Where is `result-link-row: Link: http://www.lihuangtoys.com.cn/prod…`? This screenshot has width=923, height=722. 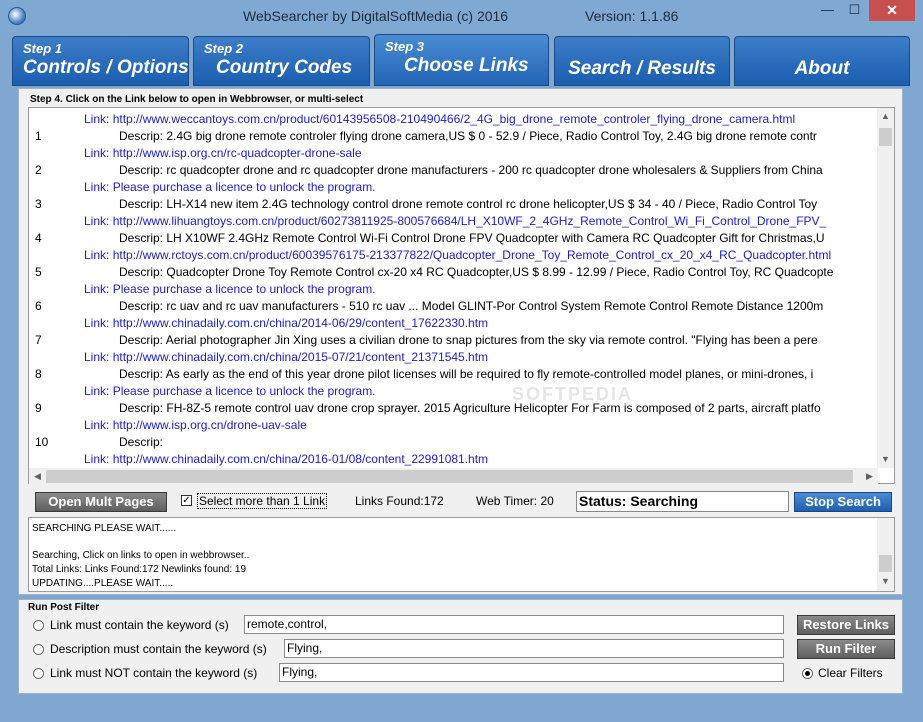 result-link-row: Link: http://www.lihuangtoys.com.cn/prod… is located at coordinates (455, 221).